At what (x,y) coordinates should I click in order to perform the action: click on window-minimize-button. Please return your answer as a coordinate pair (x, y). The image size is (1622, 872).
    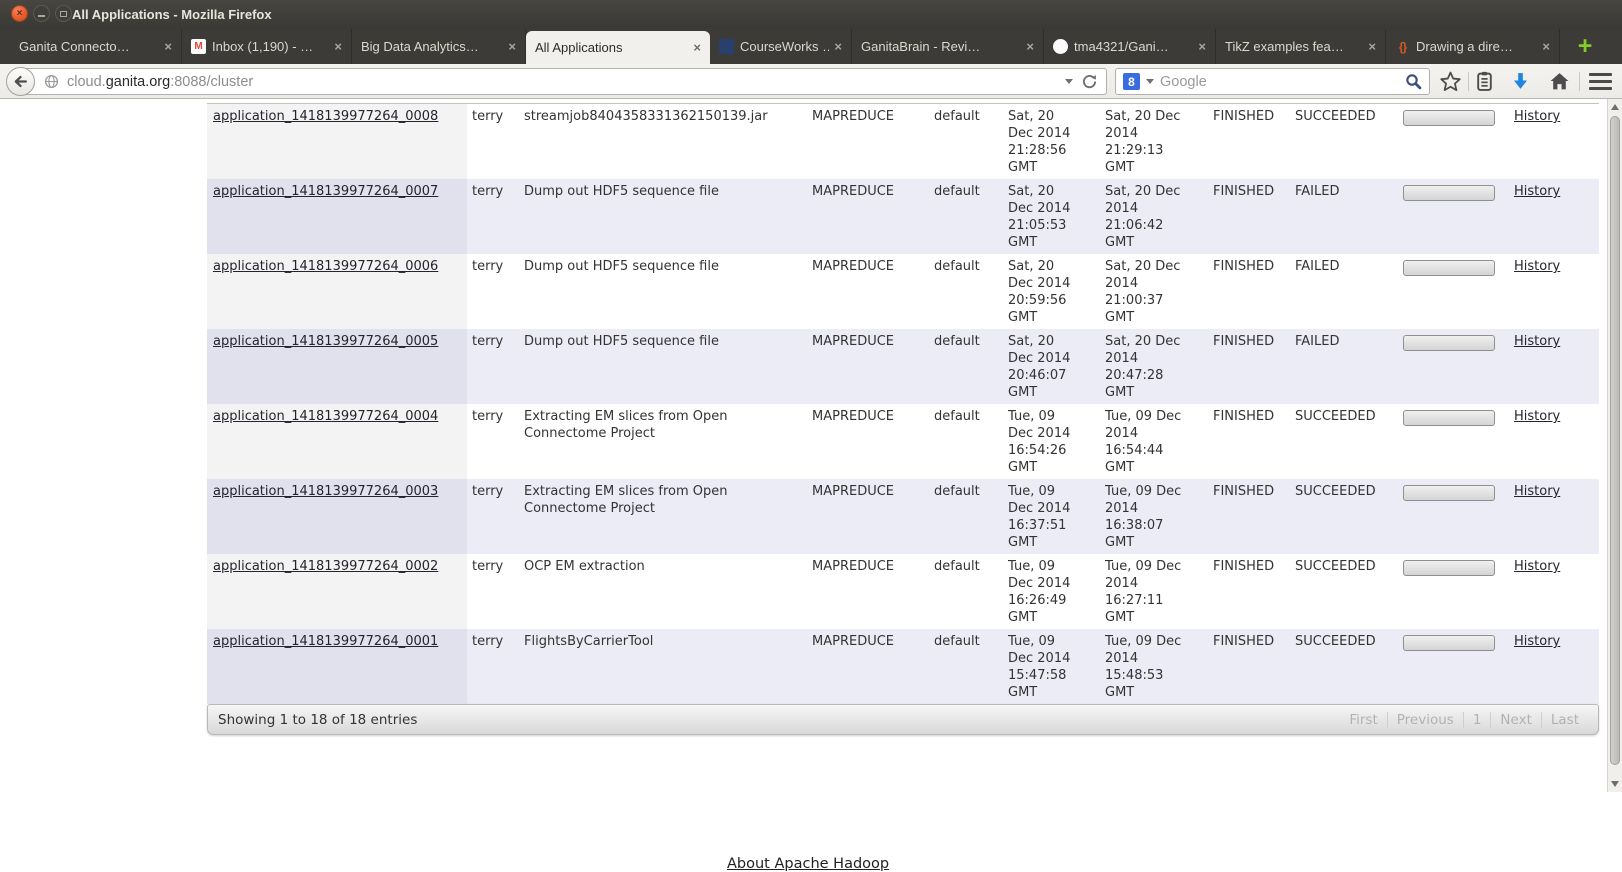
    Looking at the image, I should click on (41, 13).